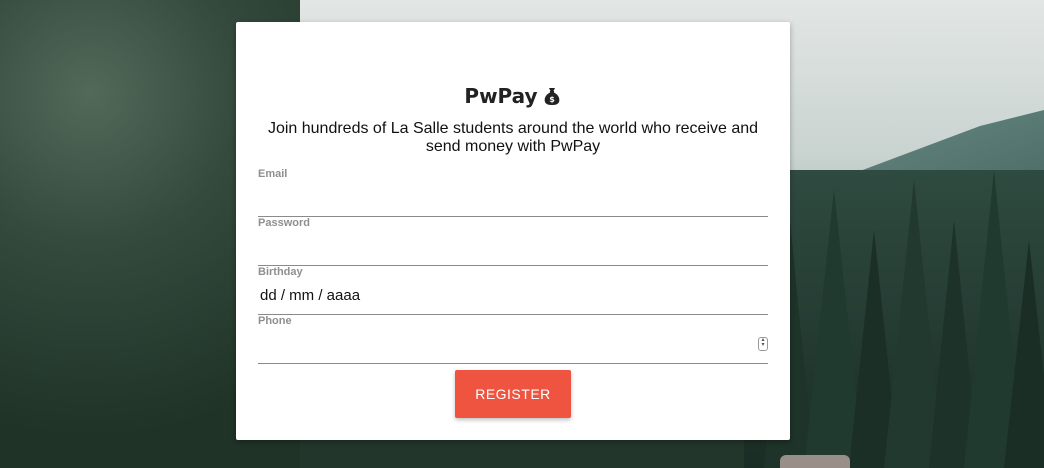 The image size is (1044, 468). Describe the element at coordinates (510, 252) in the screenshot. I see `password-input` at that location.